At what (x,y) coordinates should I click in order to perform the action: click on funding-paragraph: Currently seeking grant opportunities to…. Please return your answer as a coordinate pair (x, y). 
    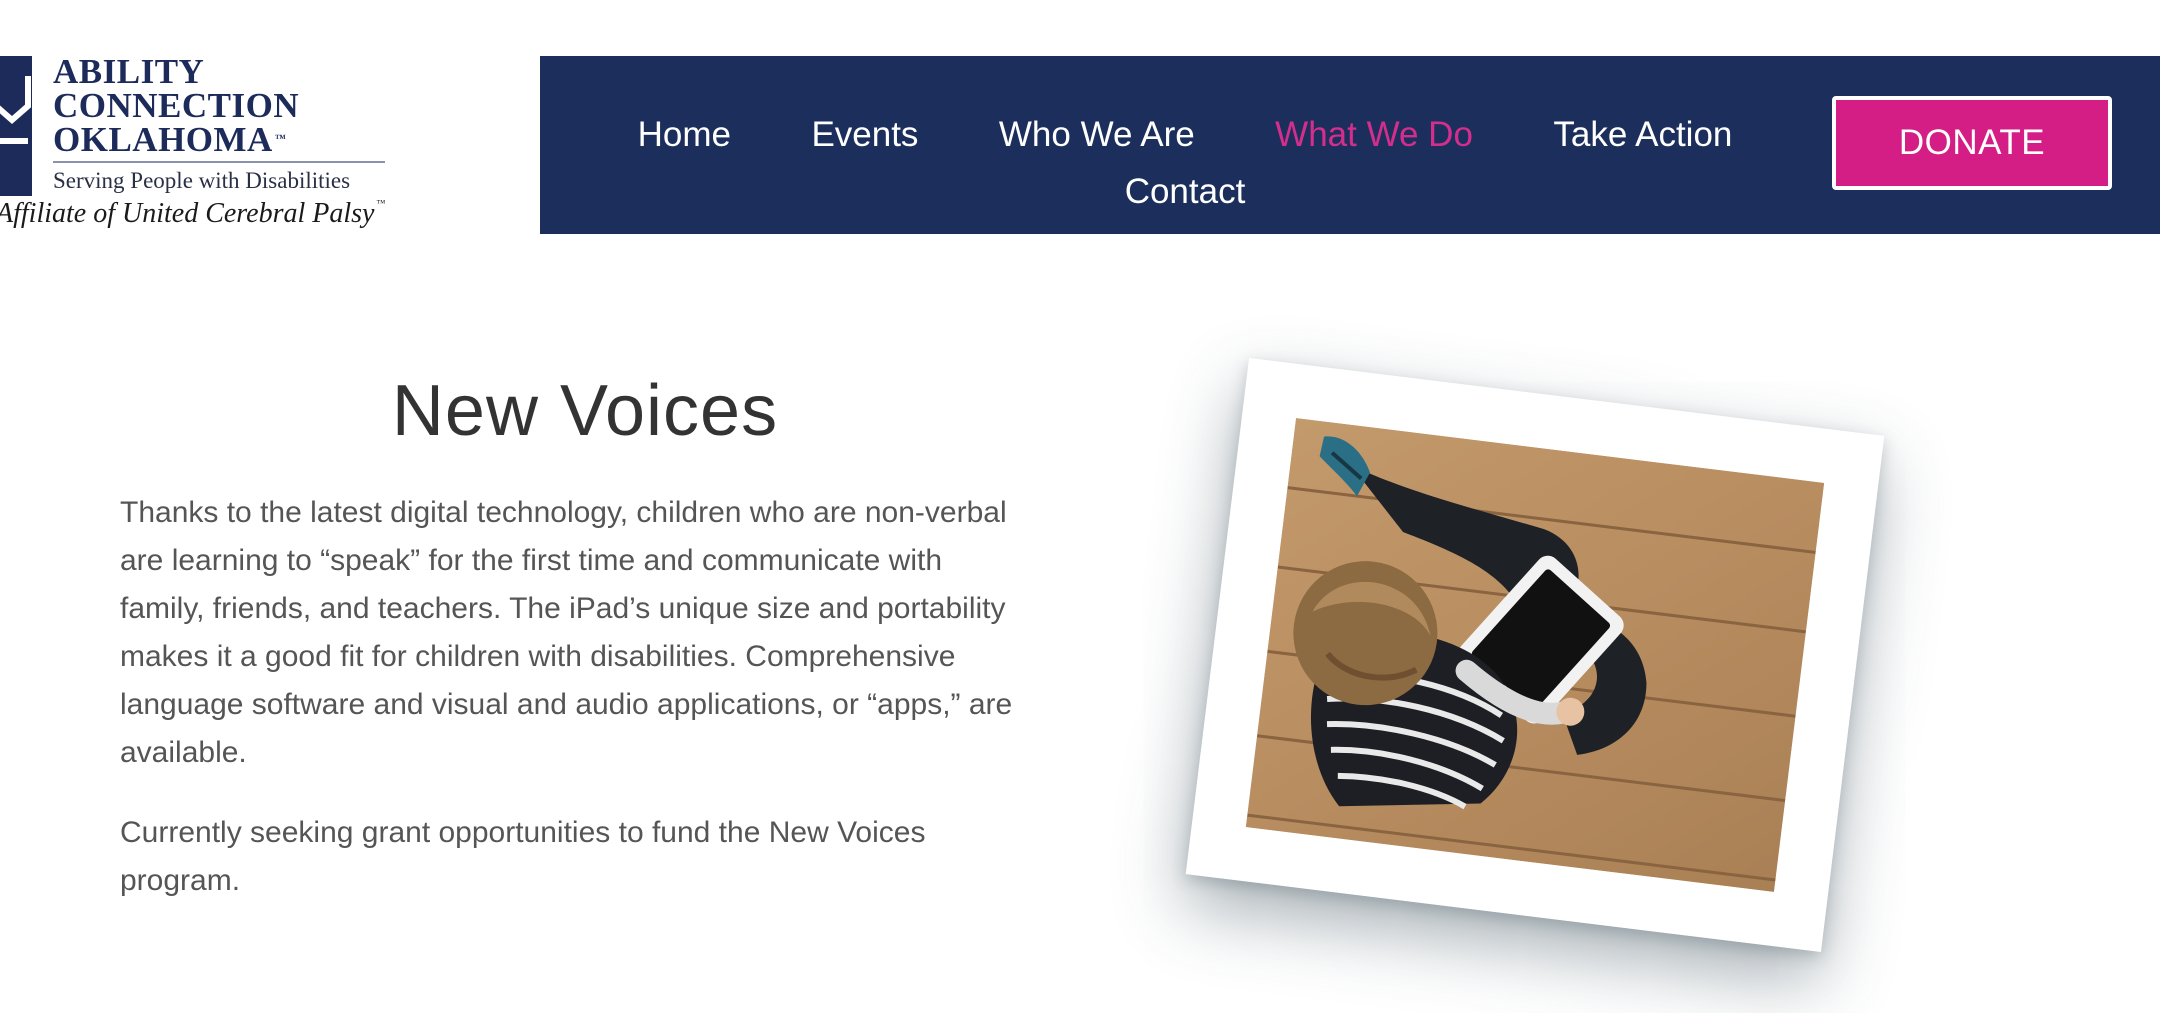
    Looking at the image, I should click on (523, 856).